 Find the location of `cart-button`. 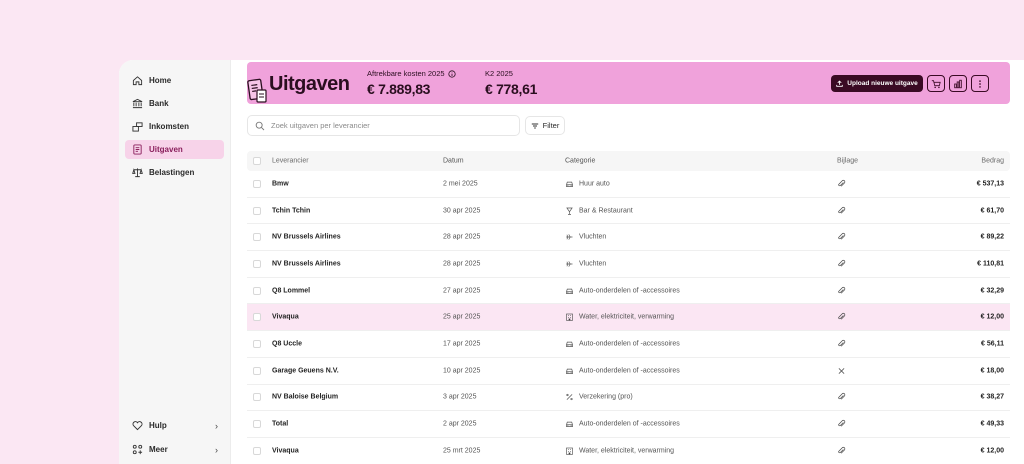

cart-button is located at coordinates (936, 83).